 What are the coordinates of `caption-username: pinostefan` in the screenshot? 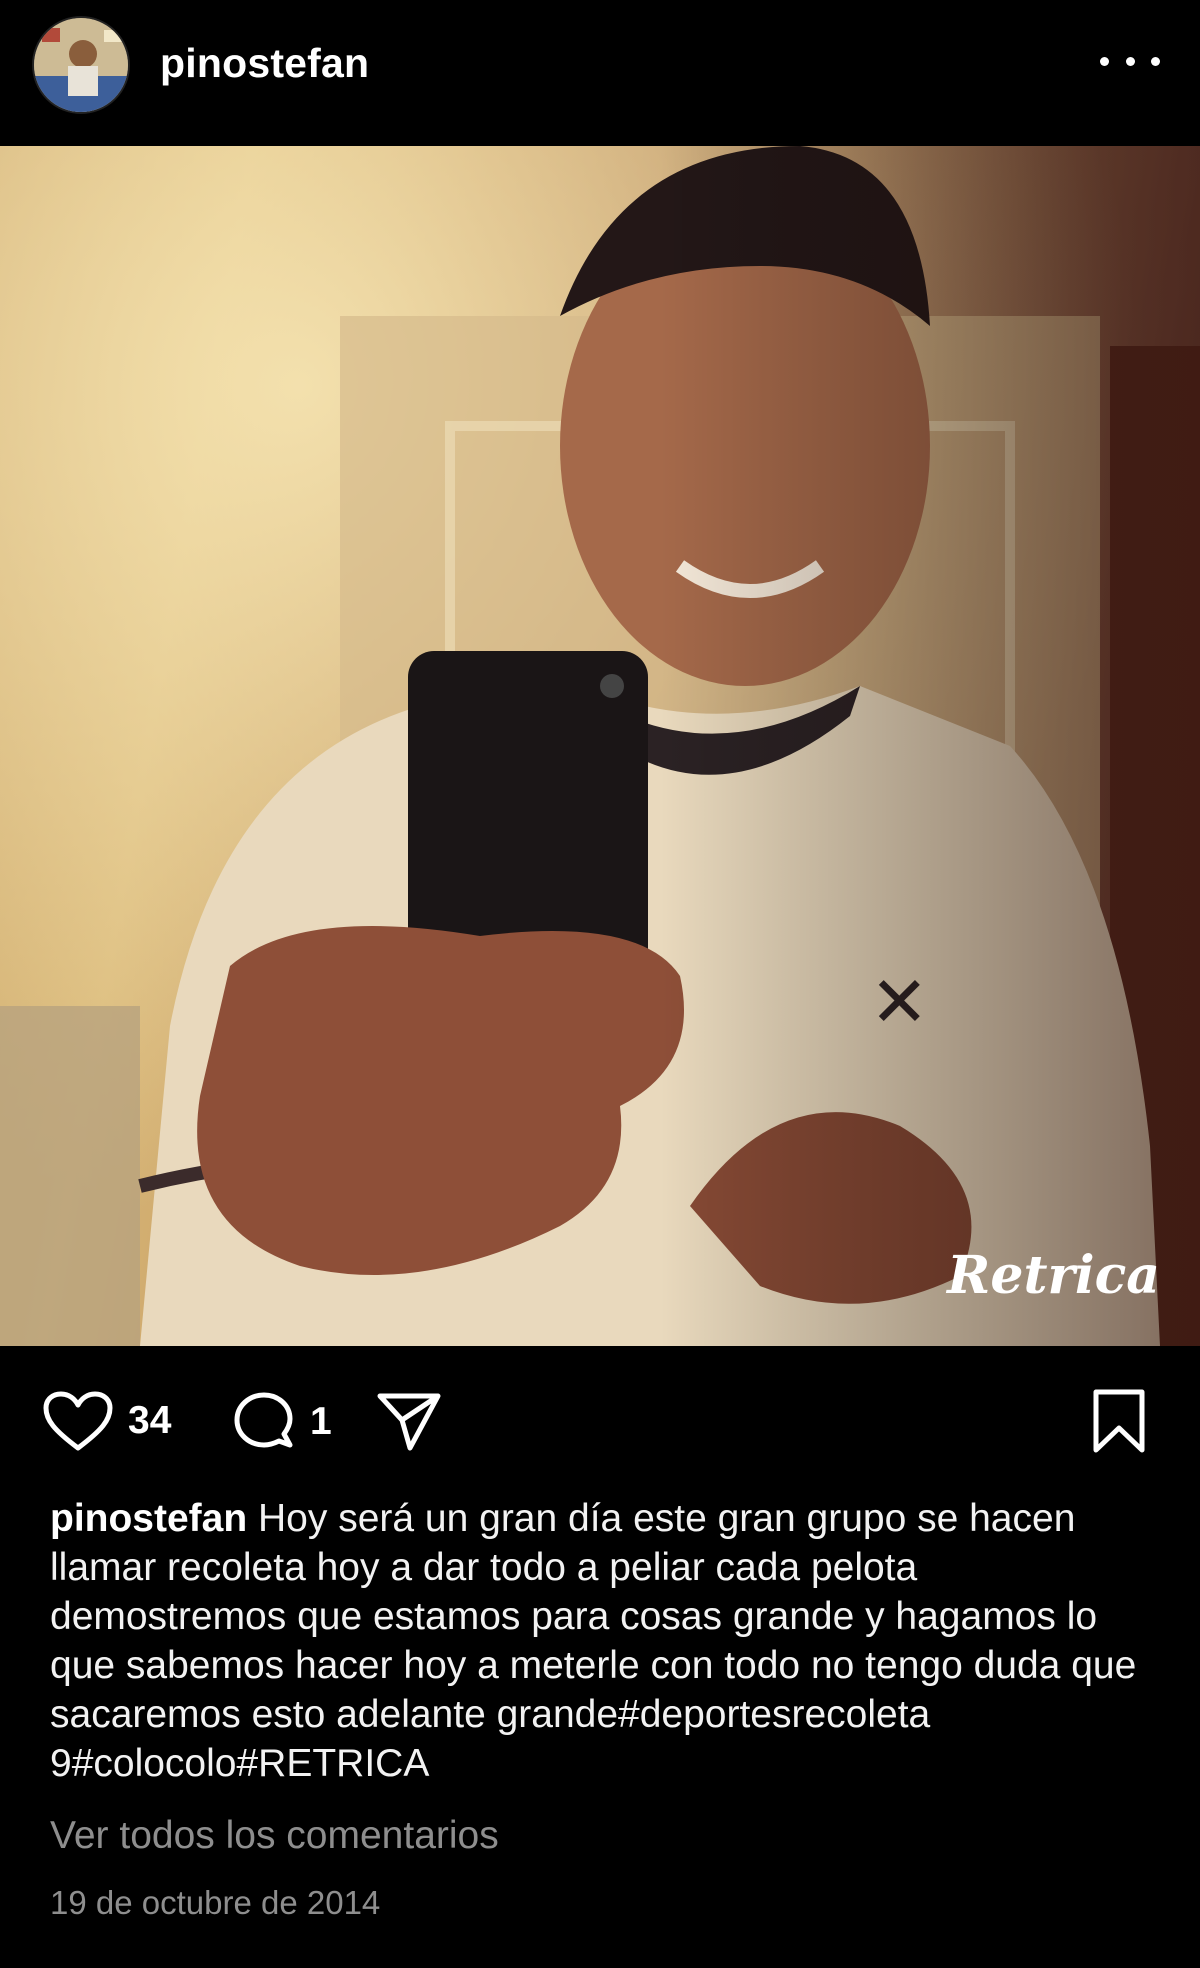 It's located at (148, 1518).